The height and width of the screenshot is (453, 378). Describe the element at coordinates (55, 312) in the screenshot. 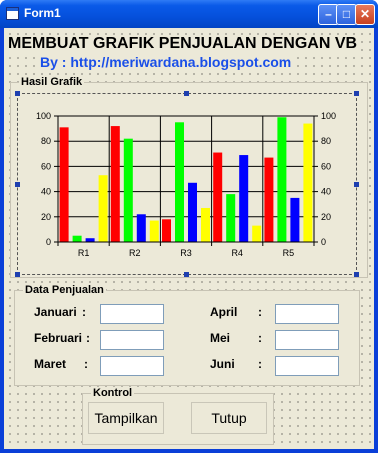

I see `label-januari: Januari` at that location.